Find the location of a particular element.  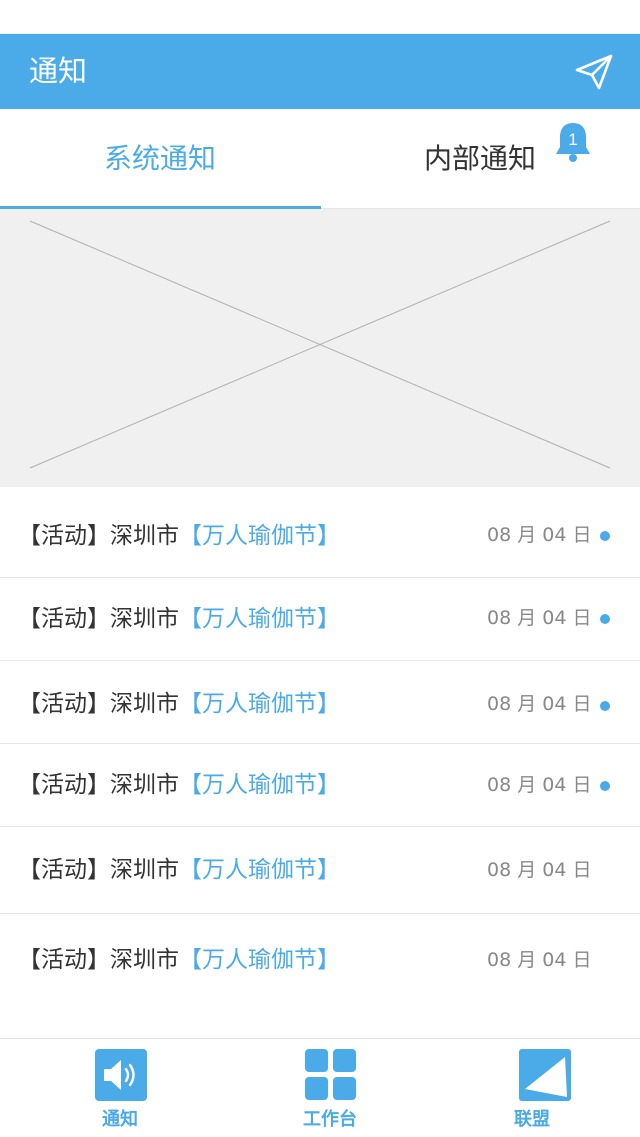

status-bar is located at coordinates (320, 17).